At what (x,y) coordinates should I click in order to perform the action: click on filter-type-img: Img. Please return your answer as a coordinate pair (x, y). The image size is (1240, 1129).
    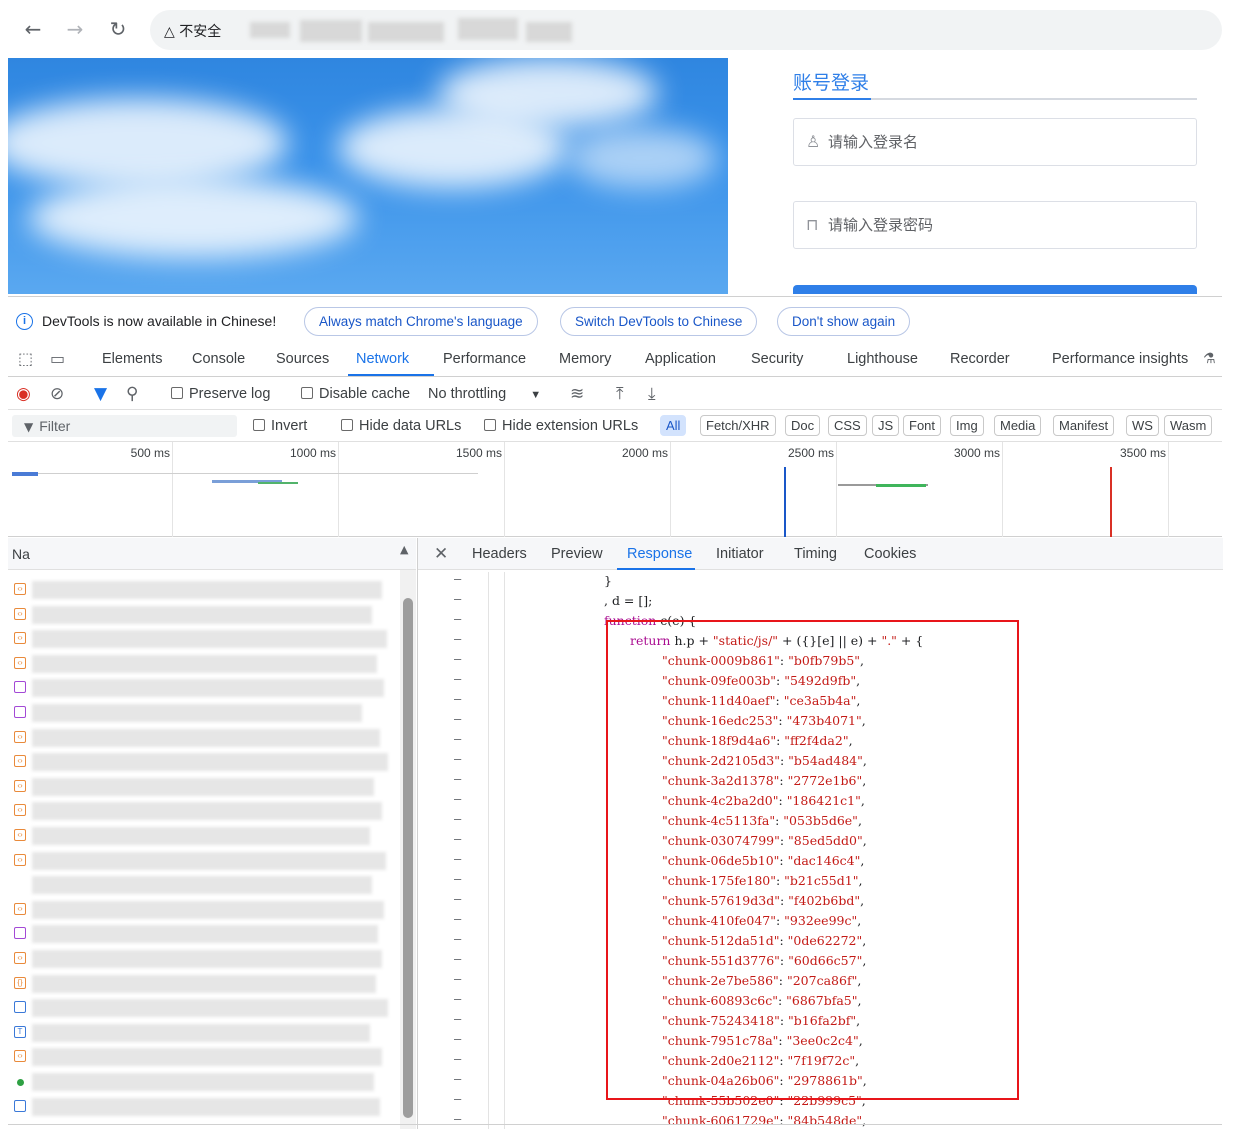
    Looking at the image, I should click on (967, 425).